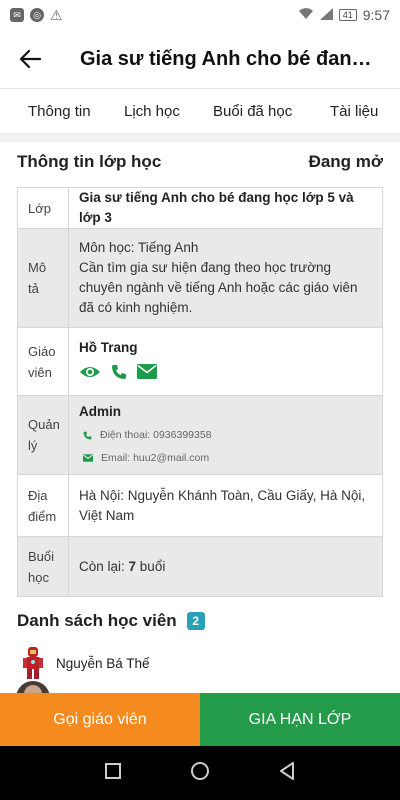 The width and height of the screenshot is (400, 800). What do you see at coordinates (37, 15) in the screenshot?
I see `sync-notification-icon: ◎` at bounding box center [37, 15].